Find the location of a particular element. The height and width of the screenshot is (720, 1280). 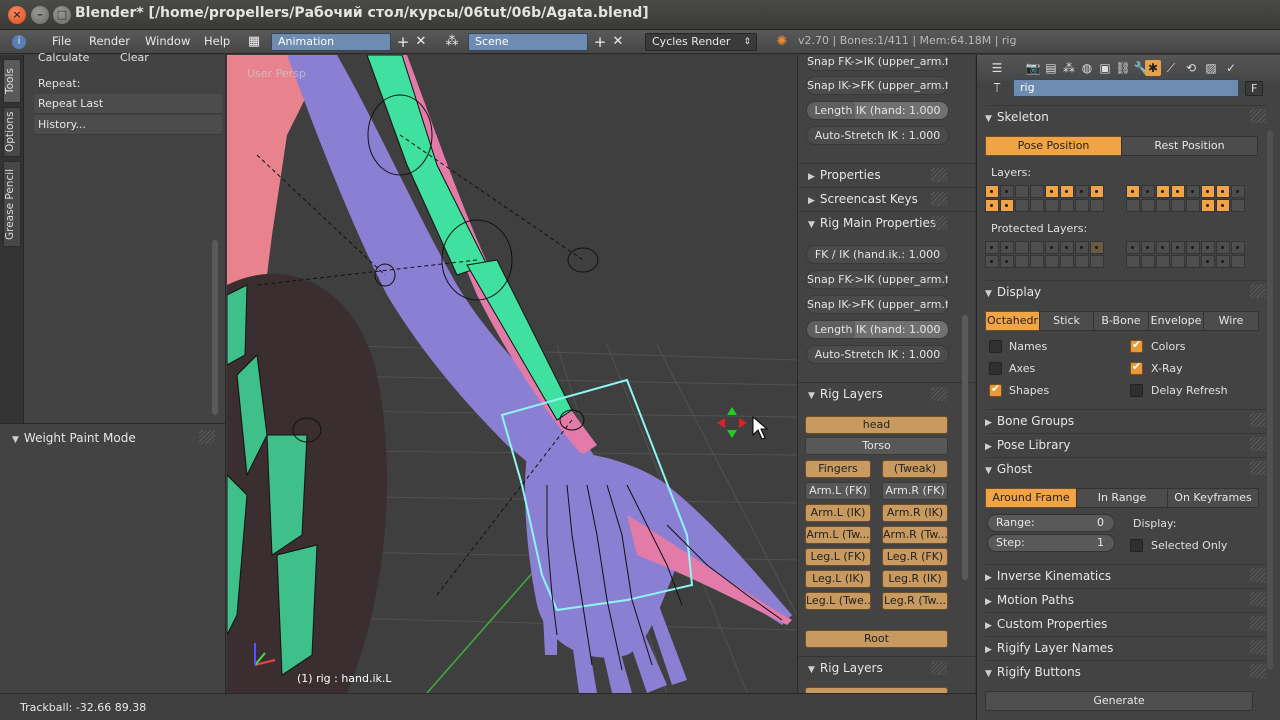

weight-paint-header: ▼ Weight Paint Mode is located at coordinates (74, 438).